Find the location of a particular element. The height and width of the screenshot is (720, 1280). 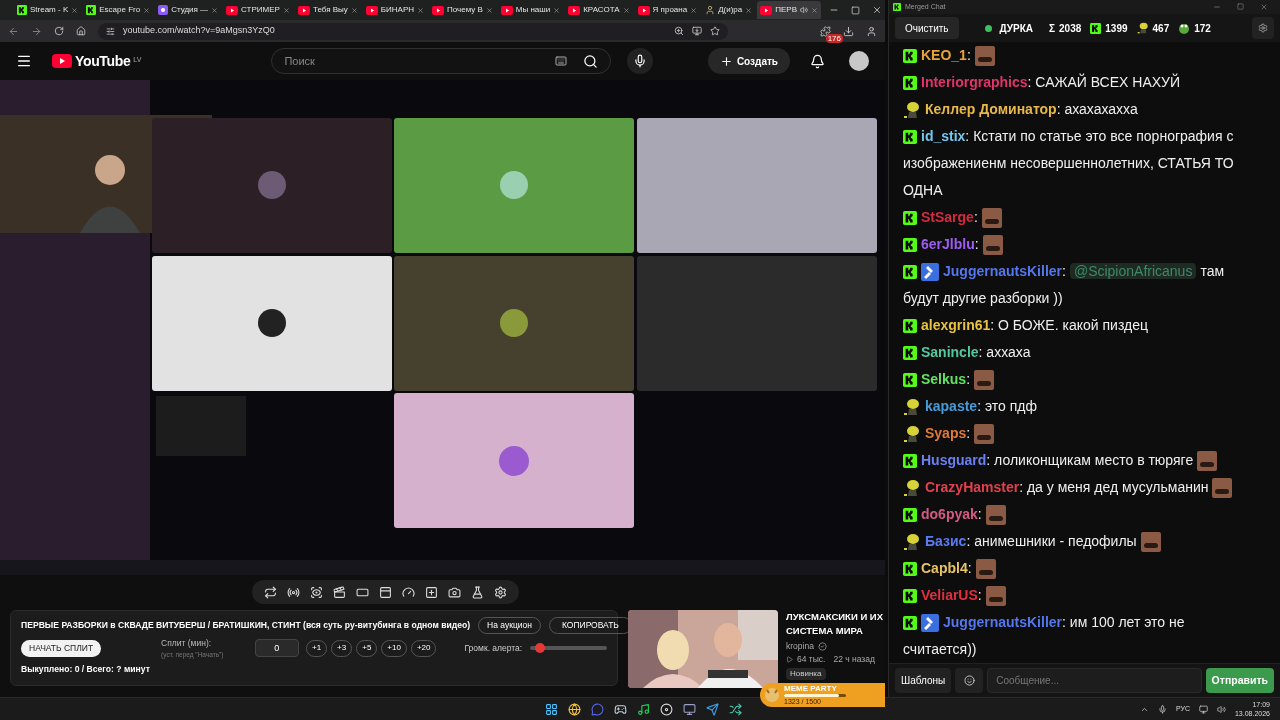

search-field: Поиск is located at coordinates (441, 61).